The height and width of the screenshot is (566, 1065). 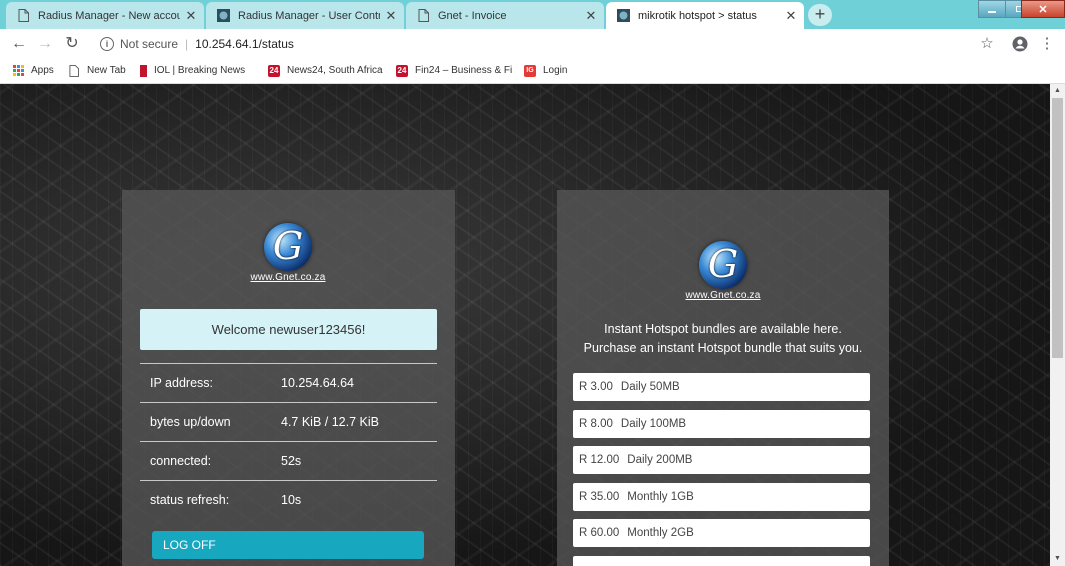 I want to click on minimize-icon, so click(x=992, y=11).